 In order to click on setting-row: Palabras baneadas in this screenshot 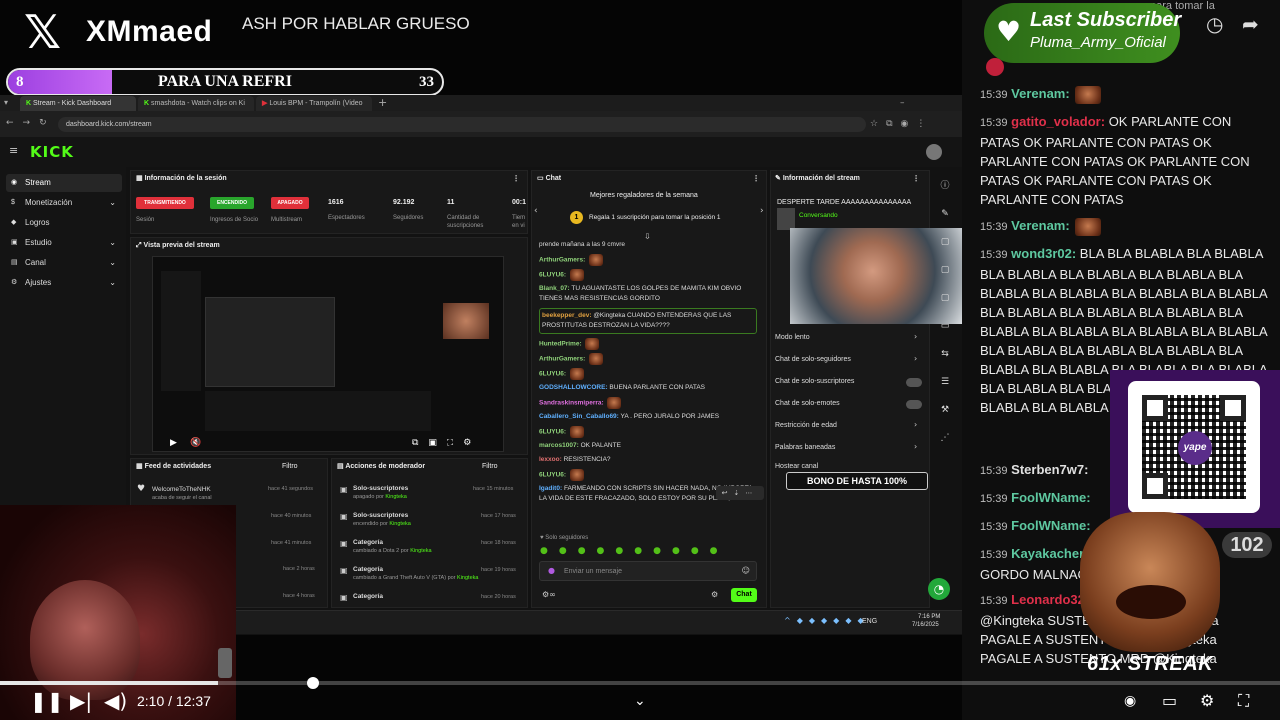, I will do `click(805, 448)`.